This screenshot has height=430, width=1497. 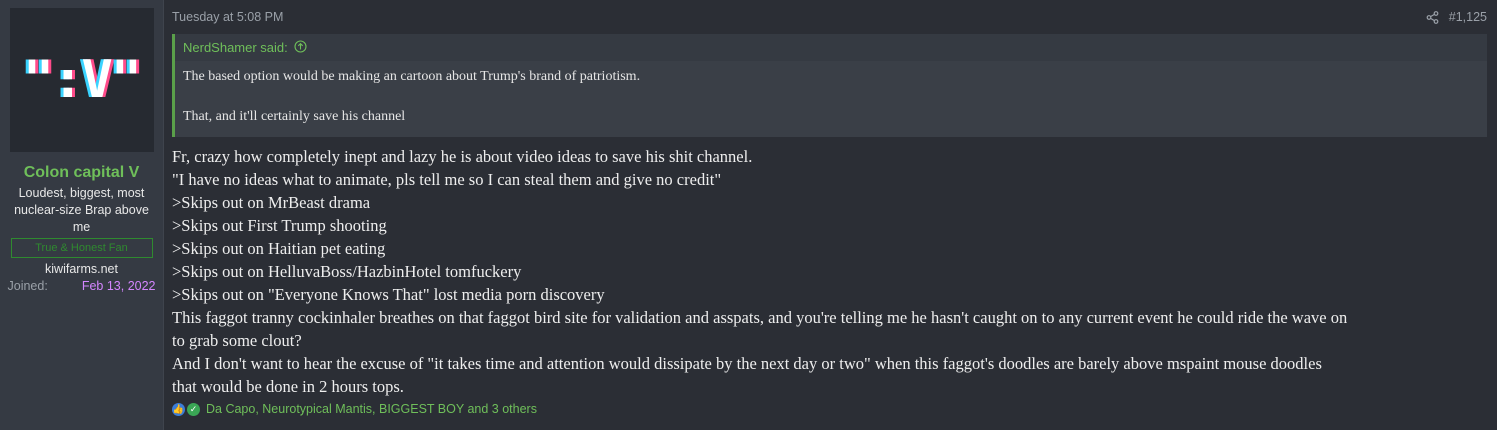 What do you see at coordinates (1432, 17) in the screenshot?
I see `share-icon` at bounding box center [1432, 17].